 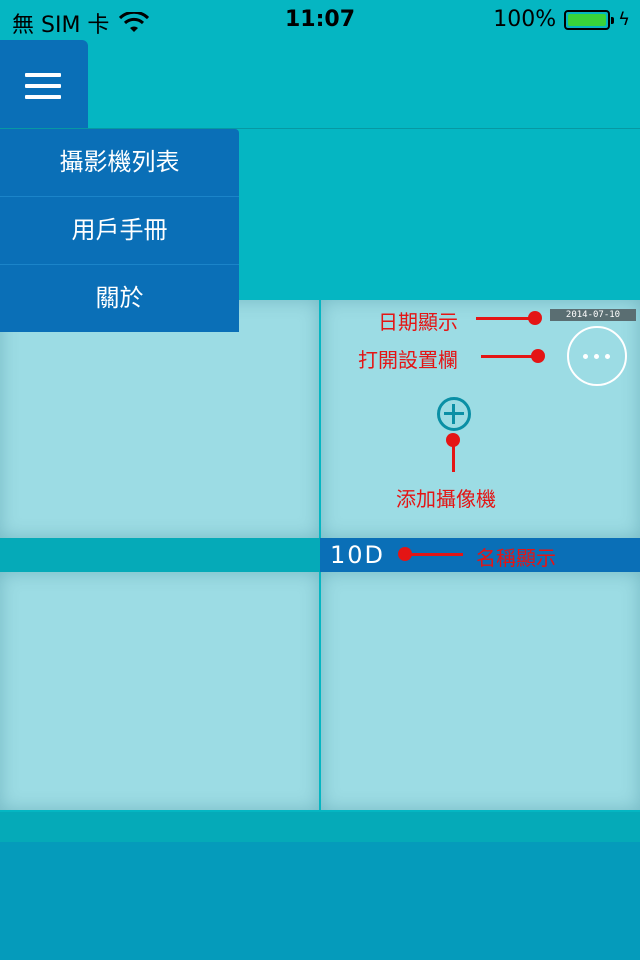 I want to click on add-camera-button, so click(x=454, y=414).